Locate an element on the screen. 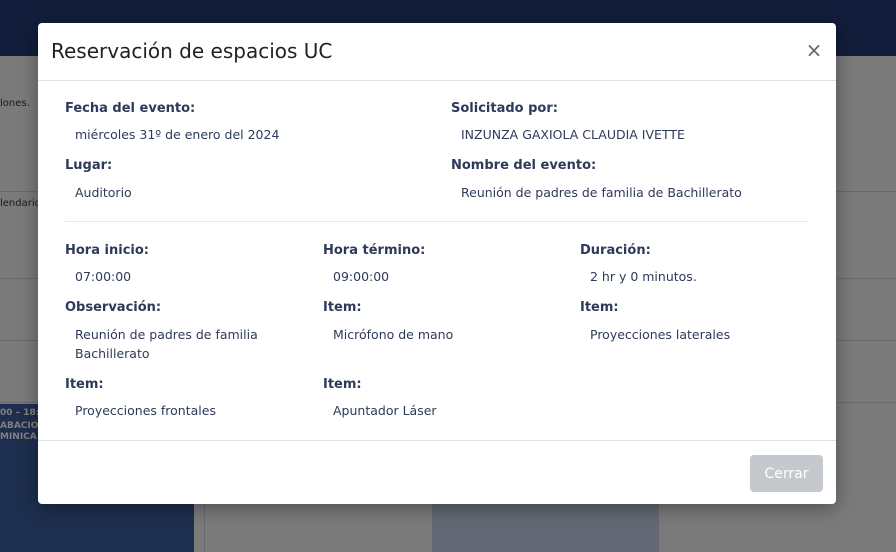 Image resolution: width=896 pixels, height=552 pixels. cerrar-button: Cerrar is located at coordinates (786, 473).